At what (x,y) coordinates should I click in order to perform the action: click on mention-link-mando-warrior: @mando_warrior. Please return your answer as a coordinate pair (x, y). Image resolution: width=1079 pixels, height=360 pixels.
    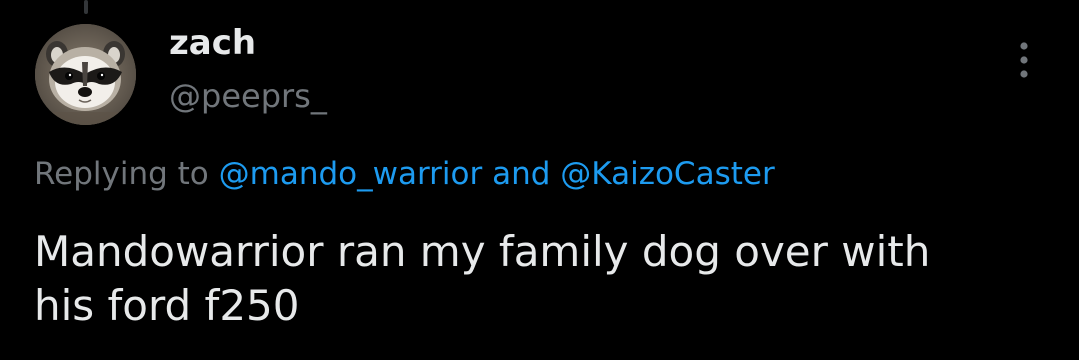
    Looking at the image, I should click on (351, 174).